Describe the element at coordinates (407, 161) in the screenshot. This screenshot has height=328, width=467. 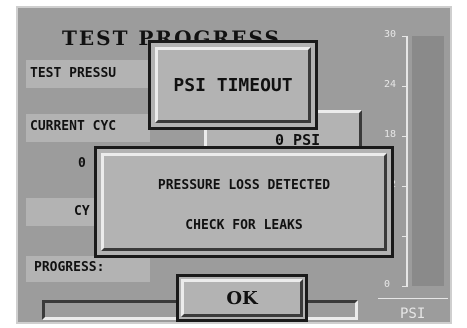
I see `gauge-axis` at that location.